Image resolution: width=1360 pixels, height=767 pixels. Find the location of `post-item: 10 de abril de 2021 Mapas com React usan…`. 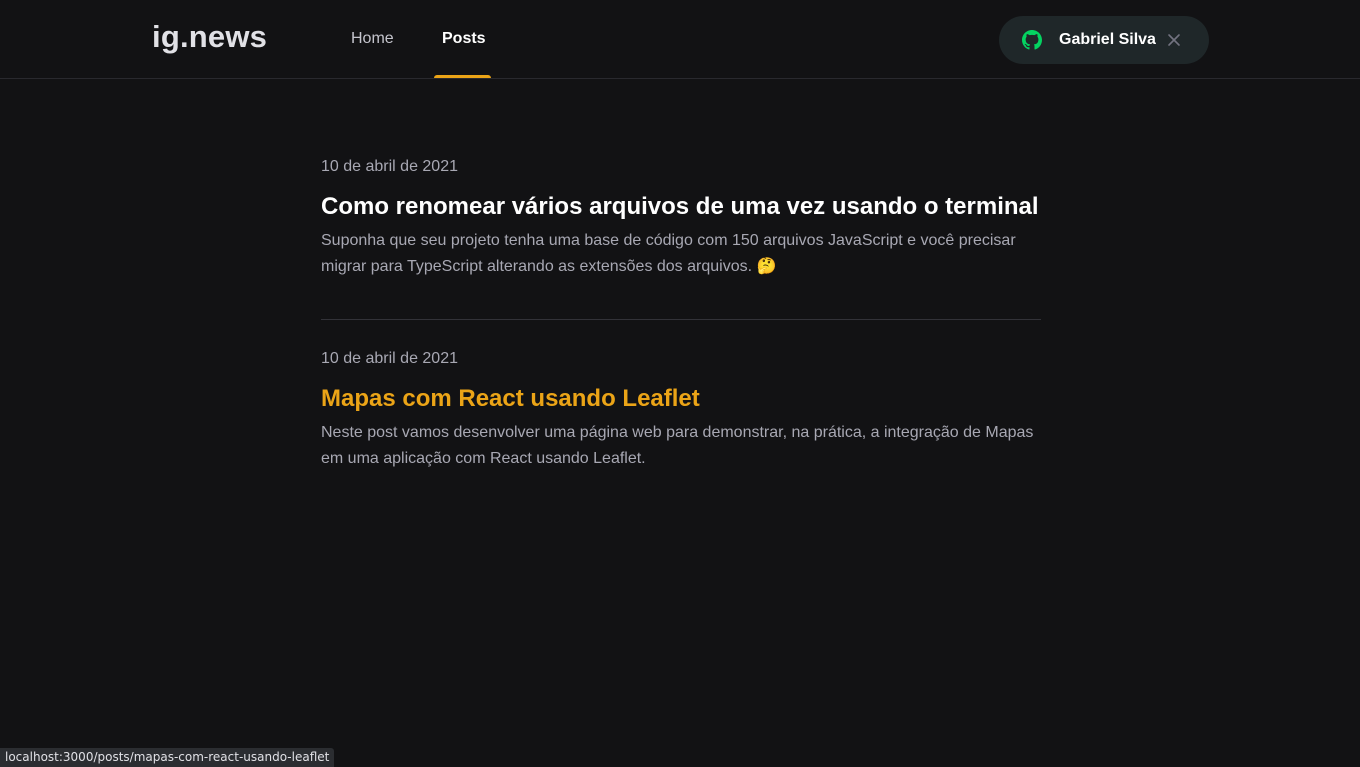

post-item: 10 de abril de 2021 Mapas com React usan… is located at coordinates (681, 411).